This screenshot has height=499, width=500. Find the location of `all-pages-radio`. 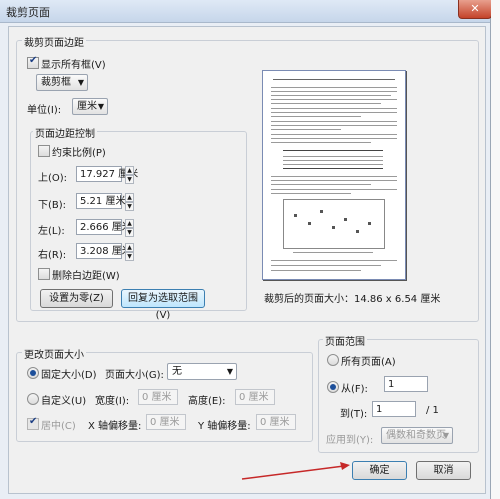

all-pages-radio is located at coordinates (333, 360).